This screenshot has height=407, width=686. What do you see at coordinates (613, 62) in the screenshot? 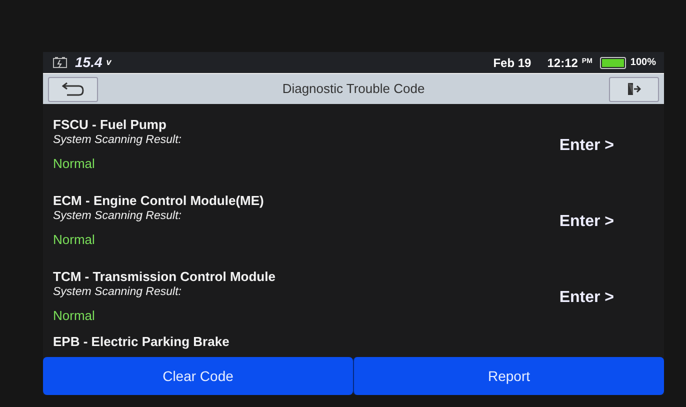
I see `battery-icon` at bounding box center [613, 62].